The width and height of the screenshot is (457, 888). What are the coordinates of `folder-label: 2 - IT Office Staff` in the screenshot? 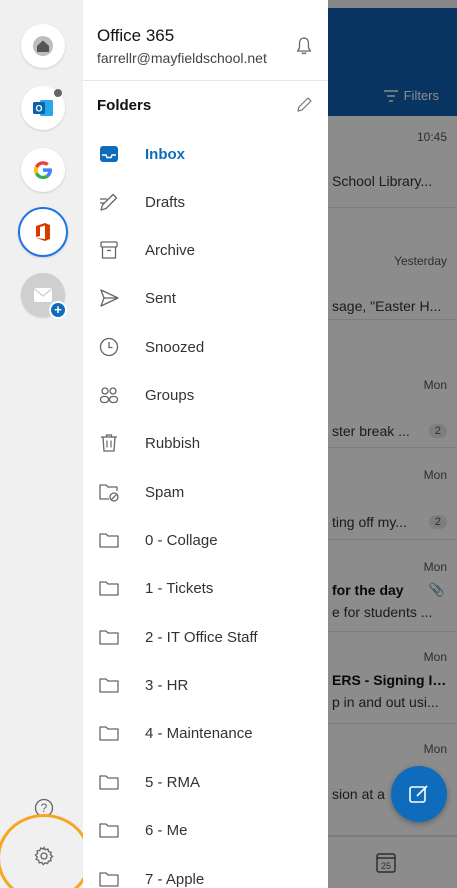 It's located at (201, 637).